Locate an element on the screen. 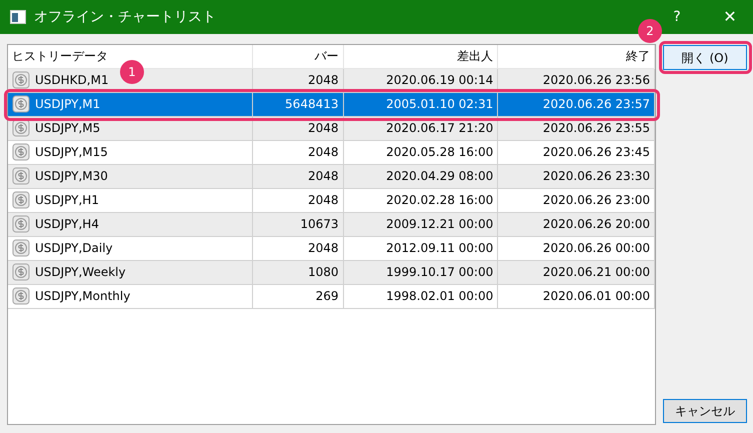  table-cell: 2020.02.28 16:00 is located at coordinates (420, 200).